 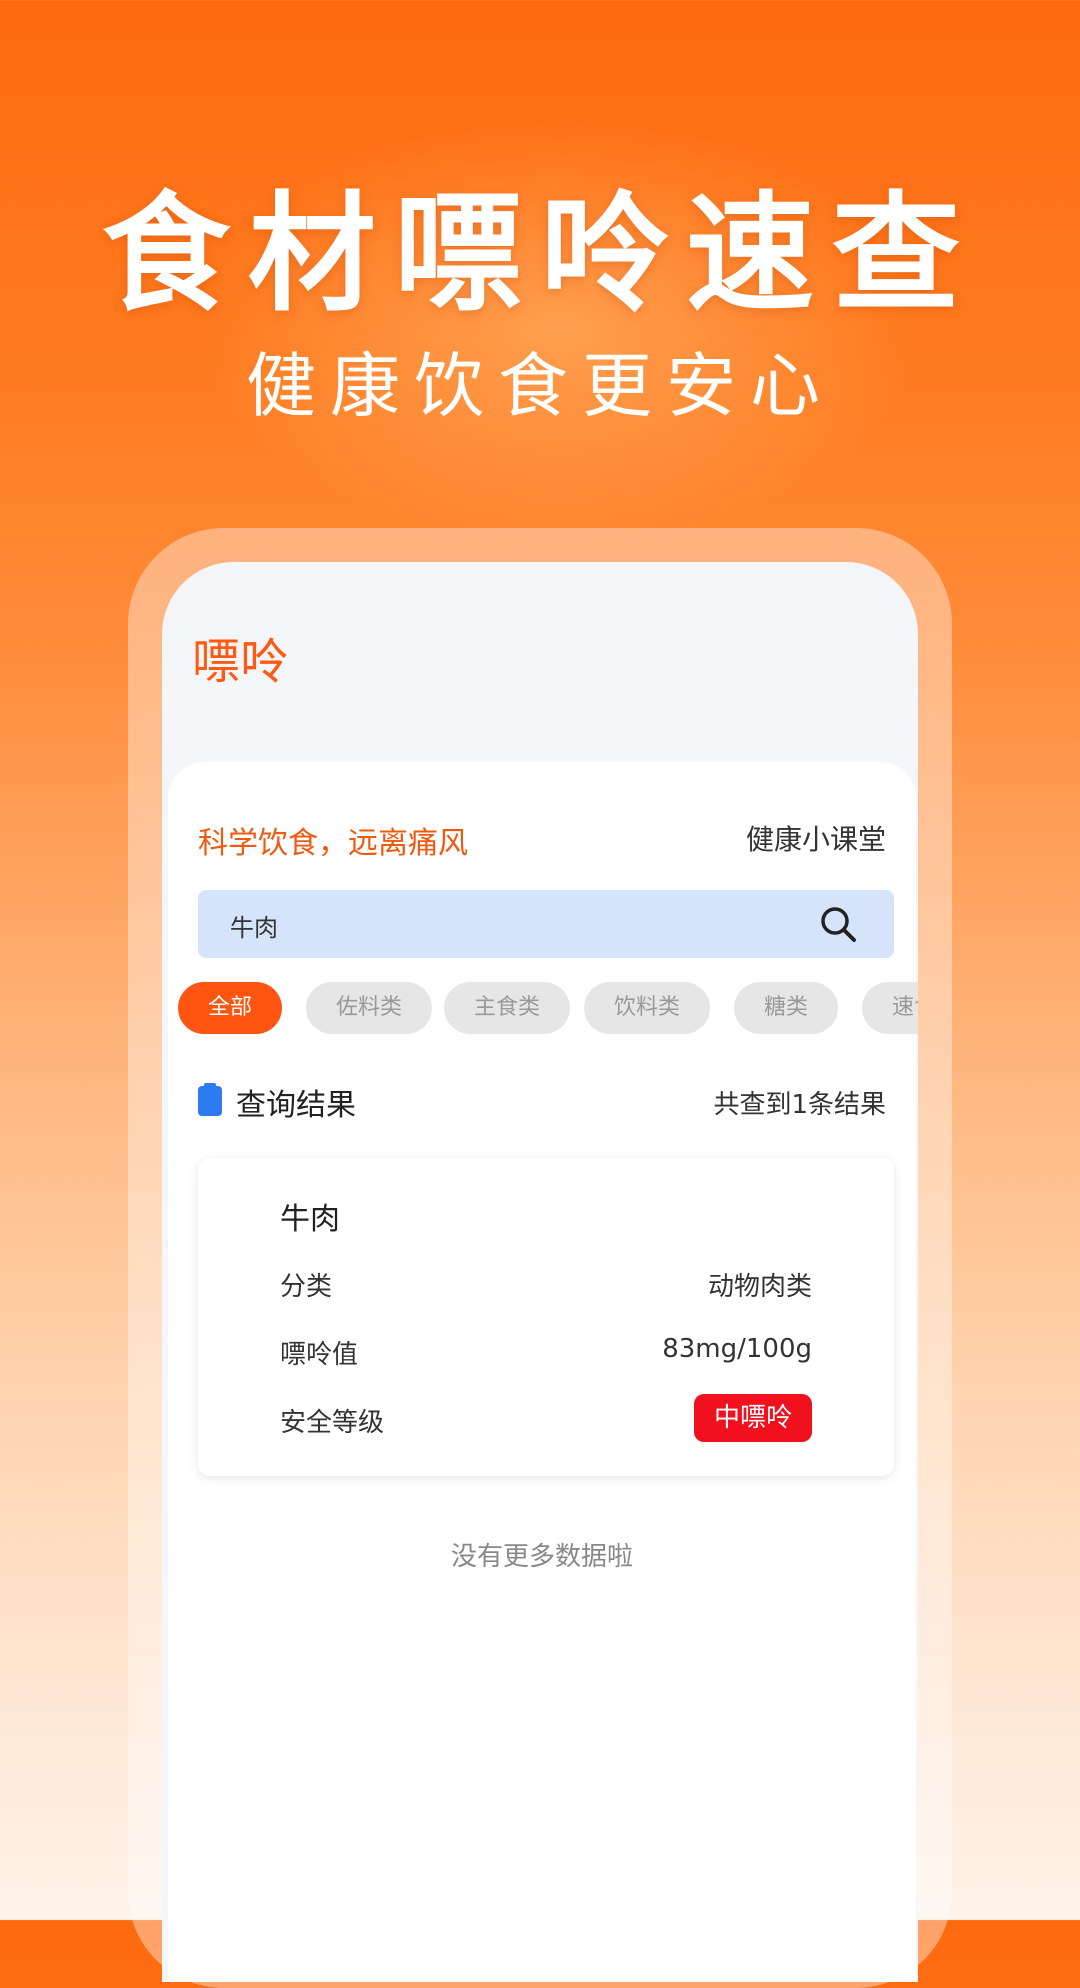 What do you see at coordinates (737, 1349) in the screenshot?
I see `purine-value: 83mg/100g` at bounding box center [737, 1349].